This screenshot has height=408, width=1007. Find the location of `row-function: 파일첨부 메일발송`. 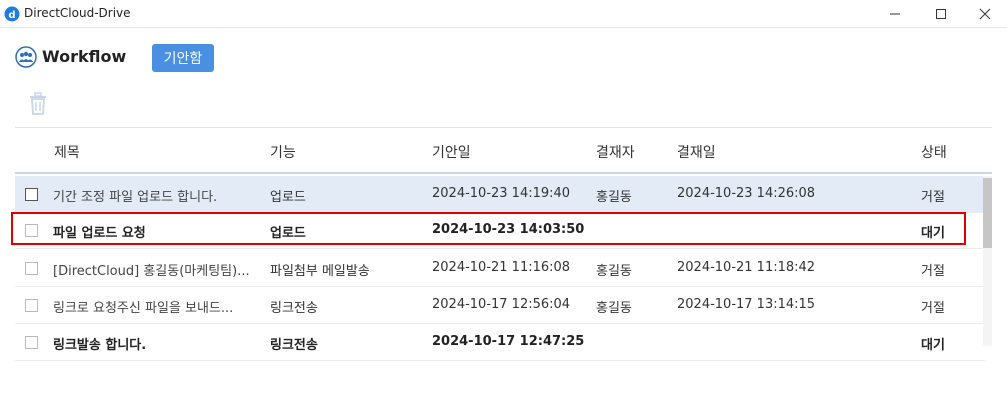

row-function: 파일첨부 메일발송 is located at coordinates (320, 271).